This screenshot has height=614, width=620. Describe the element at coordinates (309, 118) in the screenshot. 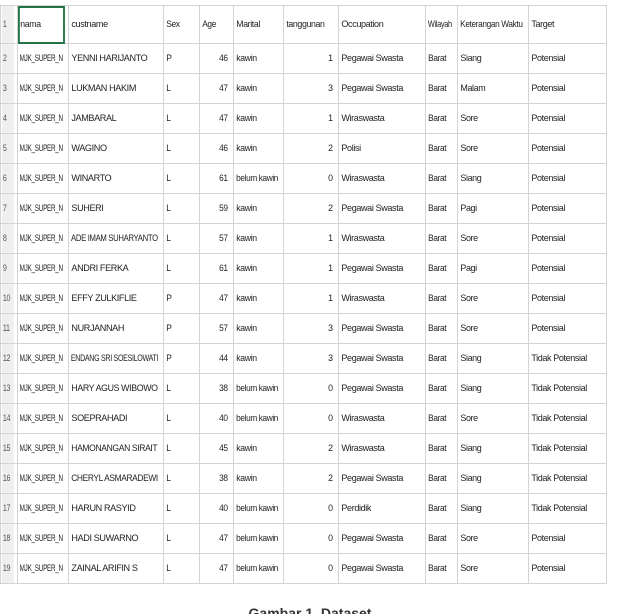

I see `table-cell: 1` at that location.